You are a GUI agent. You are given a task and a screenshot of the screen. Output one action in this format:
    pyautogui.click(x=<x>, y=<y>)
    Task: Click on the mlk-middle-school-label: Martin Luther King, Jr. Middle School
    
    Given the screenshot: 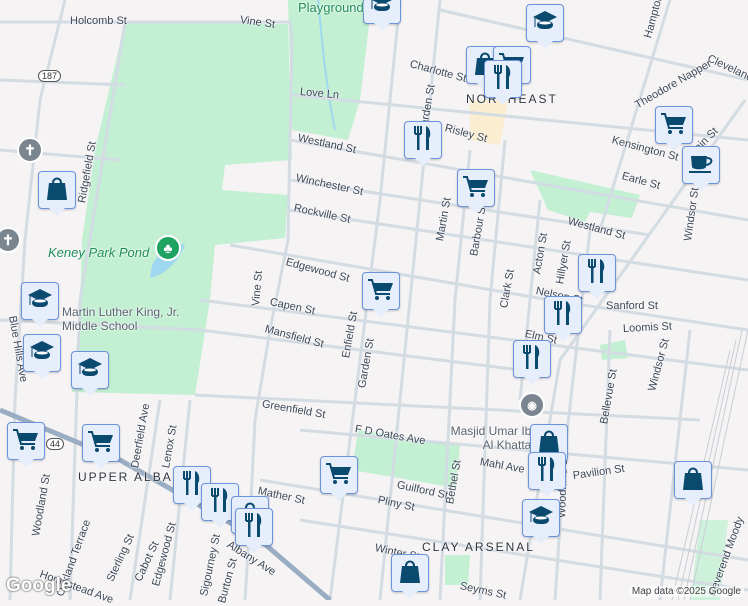 What is the action you would take?
    pyautogui.click(x=127, y=319)
    